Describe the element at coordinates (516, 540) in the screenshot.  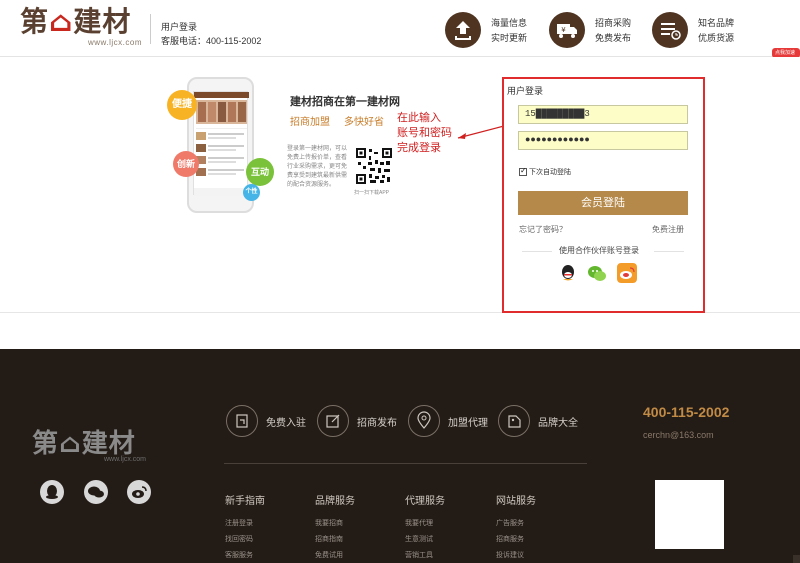
I see `footer-link: 招商服务` at that location.